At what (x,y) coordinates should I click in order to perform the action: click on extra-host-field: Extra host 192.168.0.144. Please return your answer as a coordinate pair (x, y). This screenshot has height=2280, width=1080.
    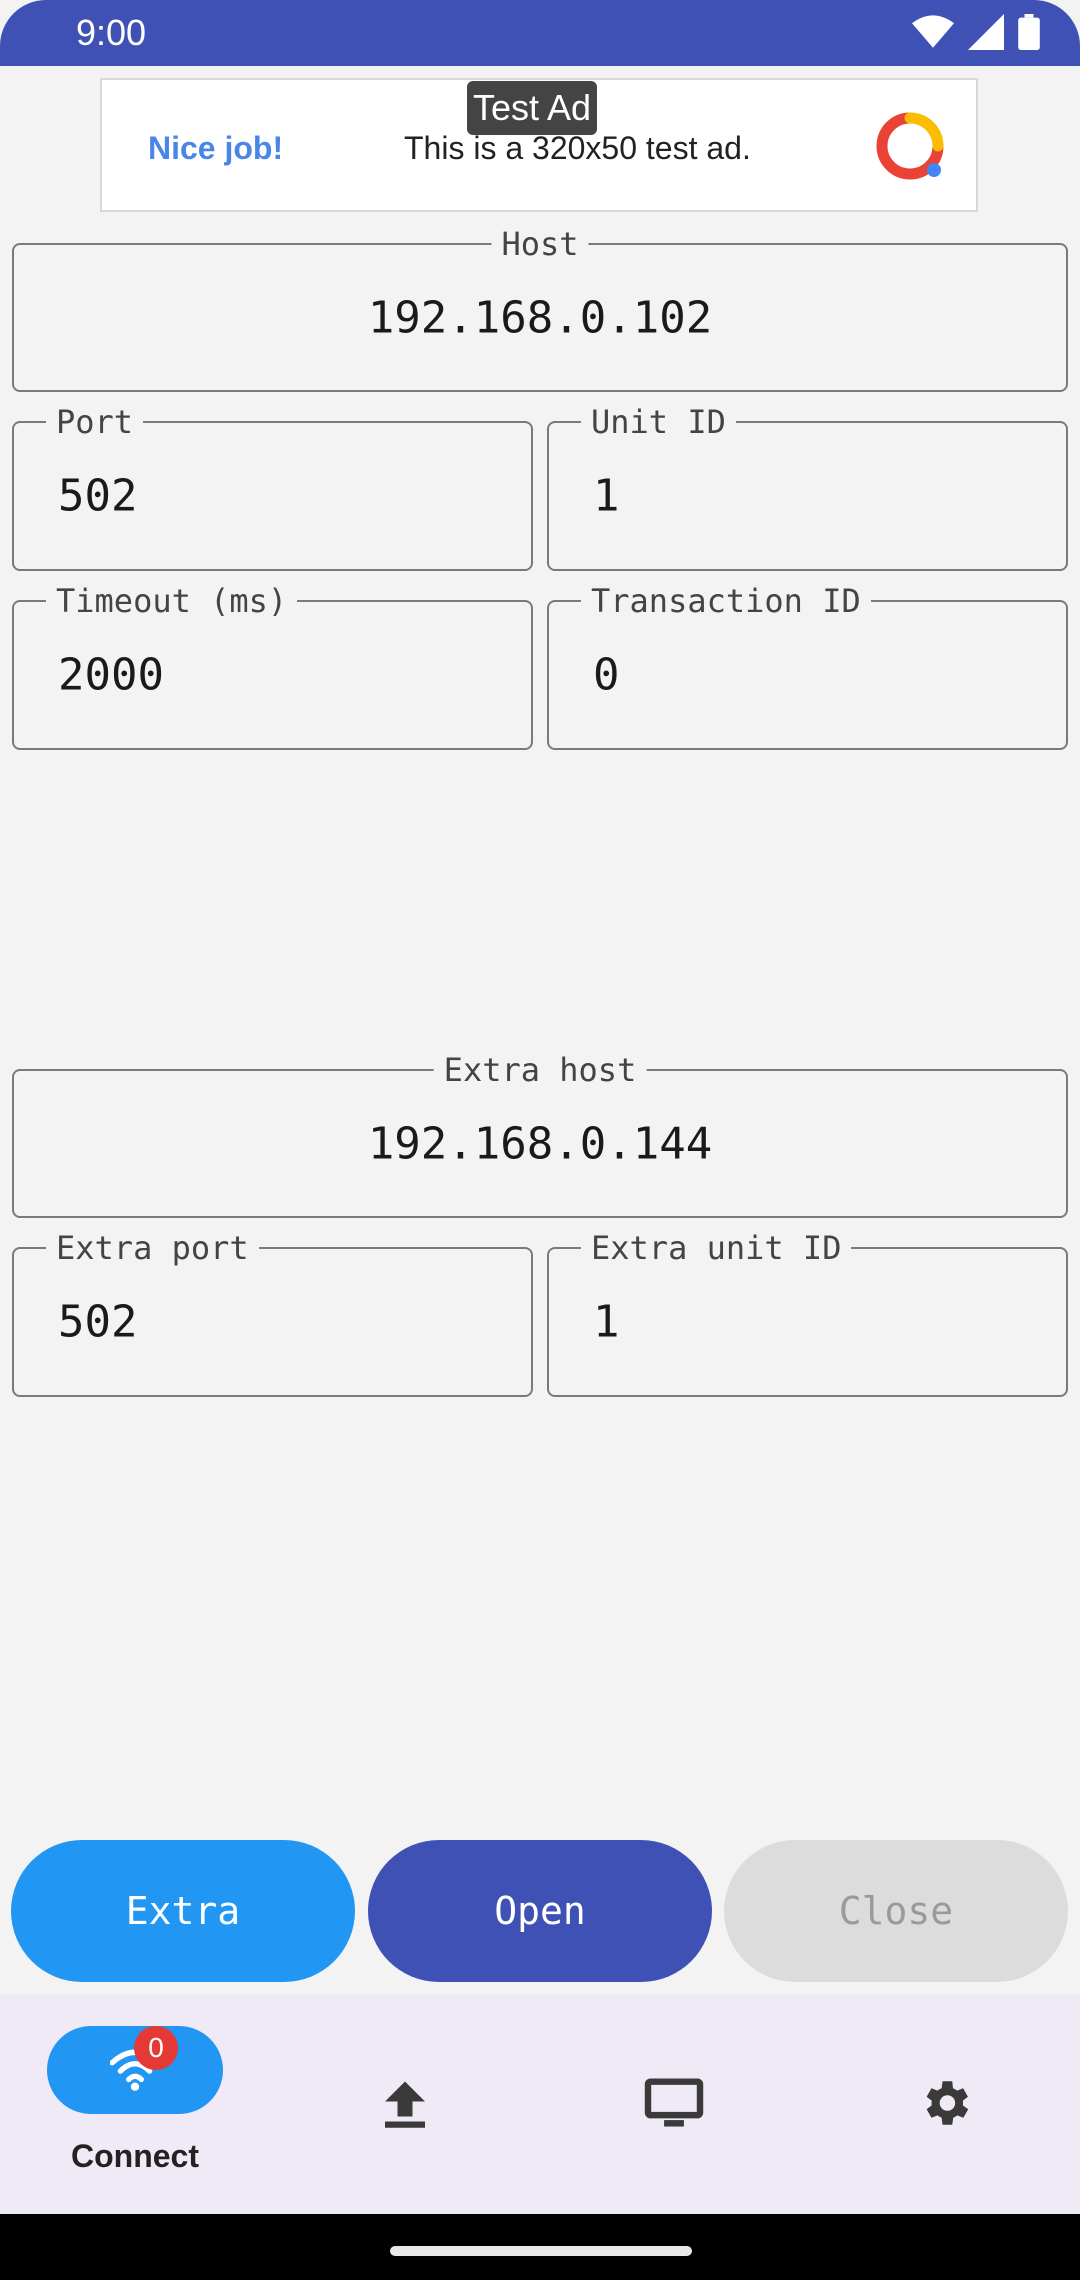
    Looking at the image, I should click on (540, 1135).